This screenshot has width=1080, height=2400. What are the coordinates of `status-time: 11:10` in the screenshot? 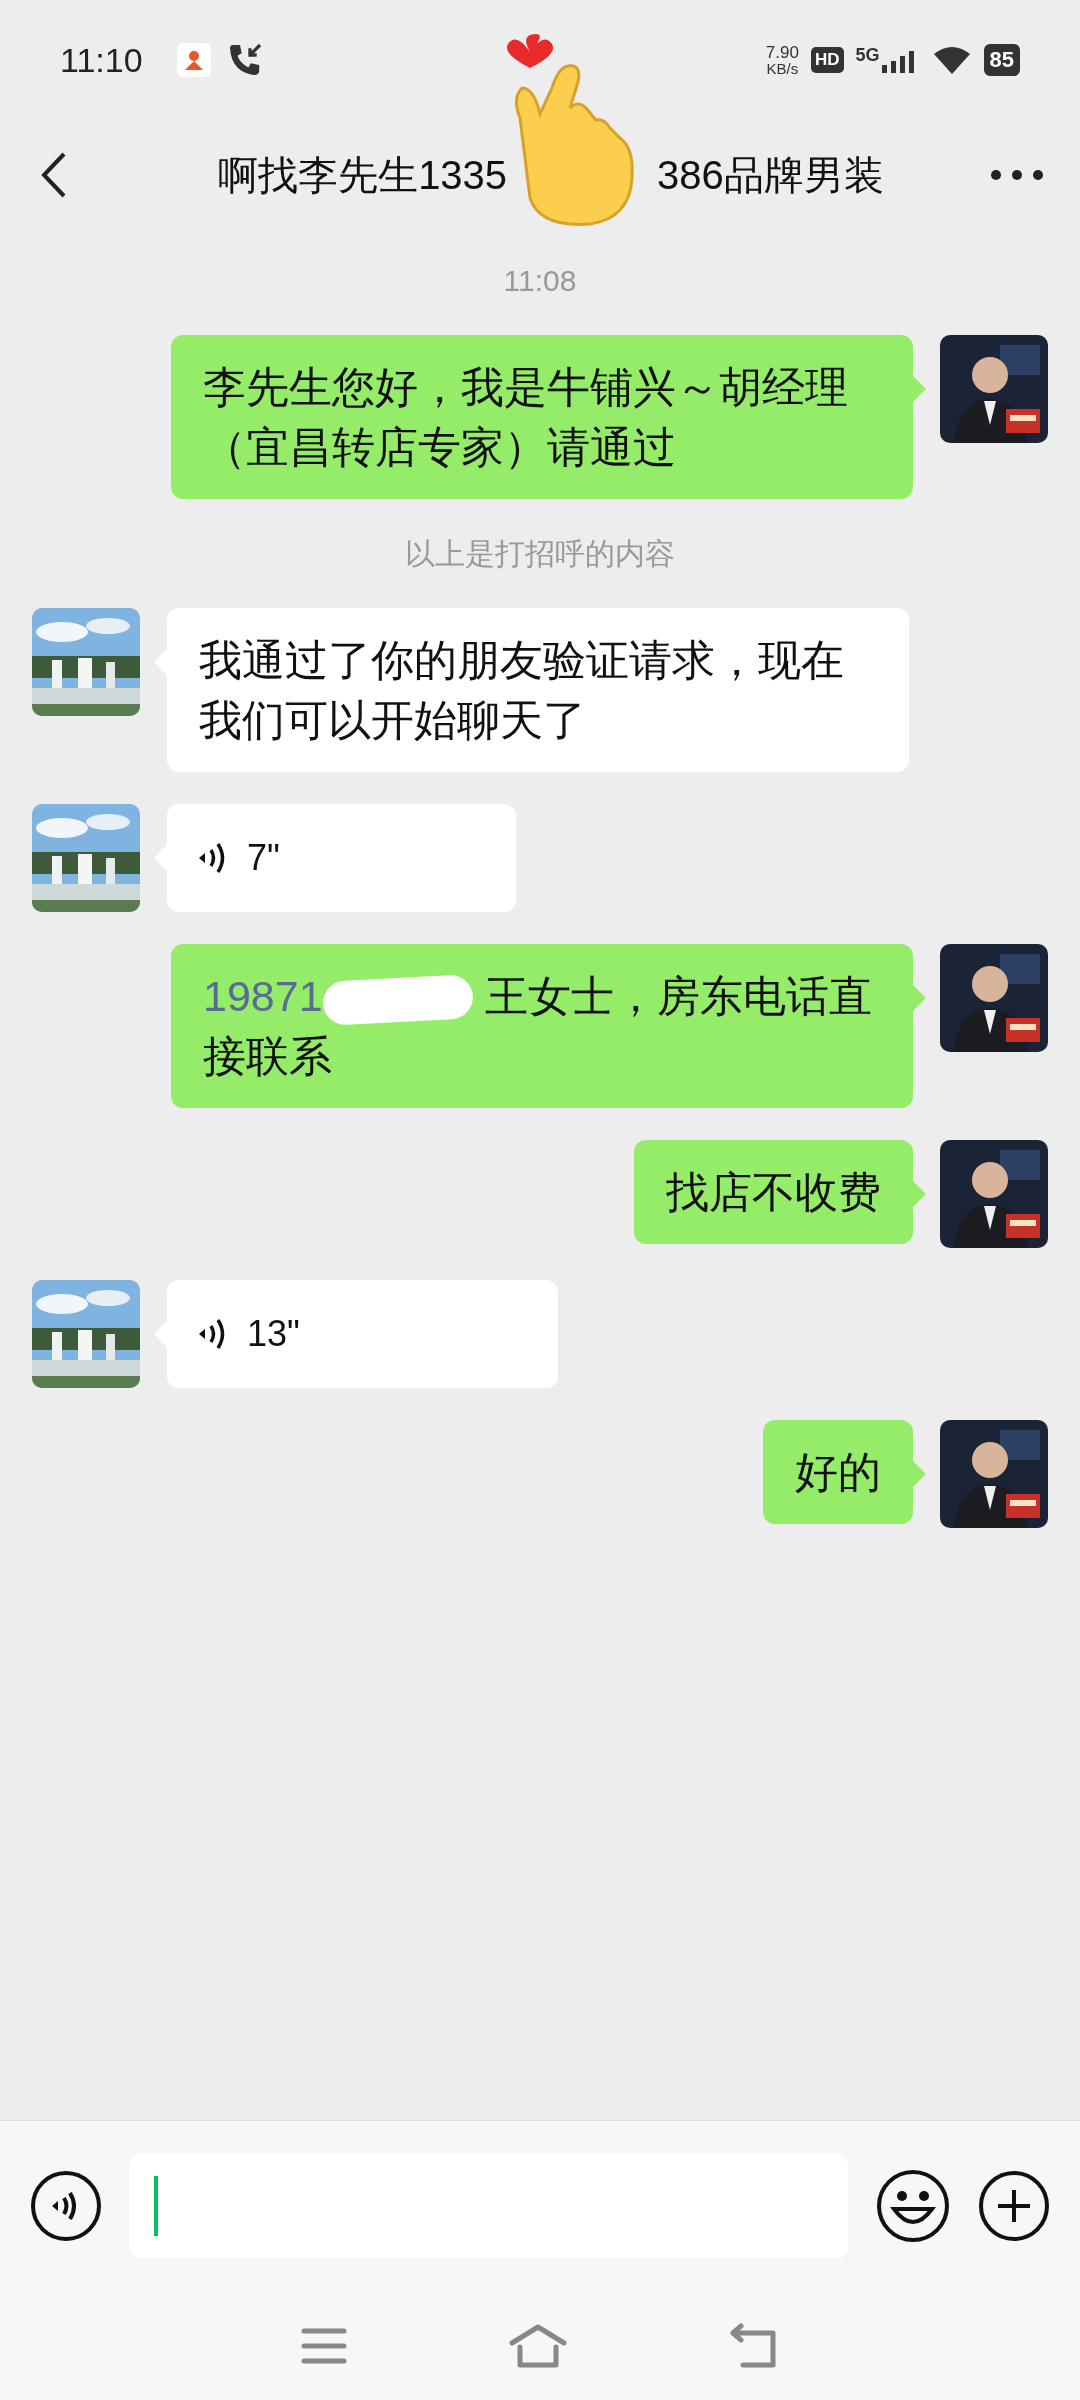 It's located at (101, 60).